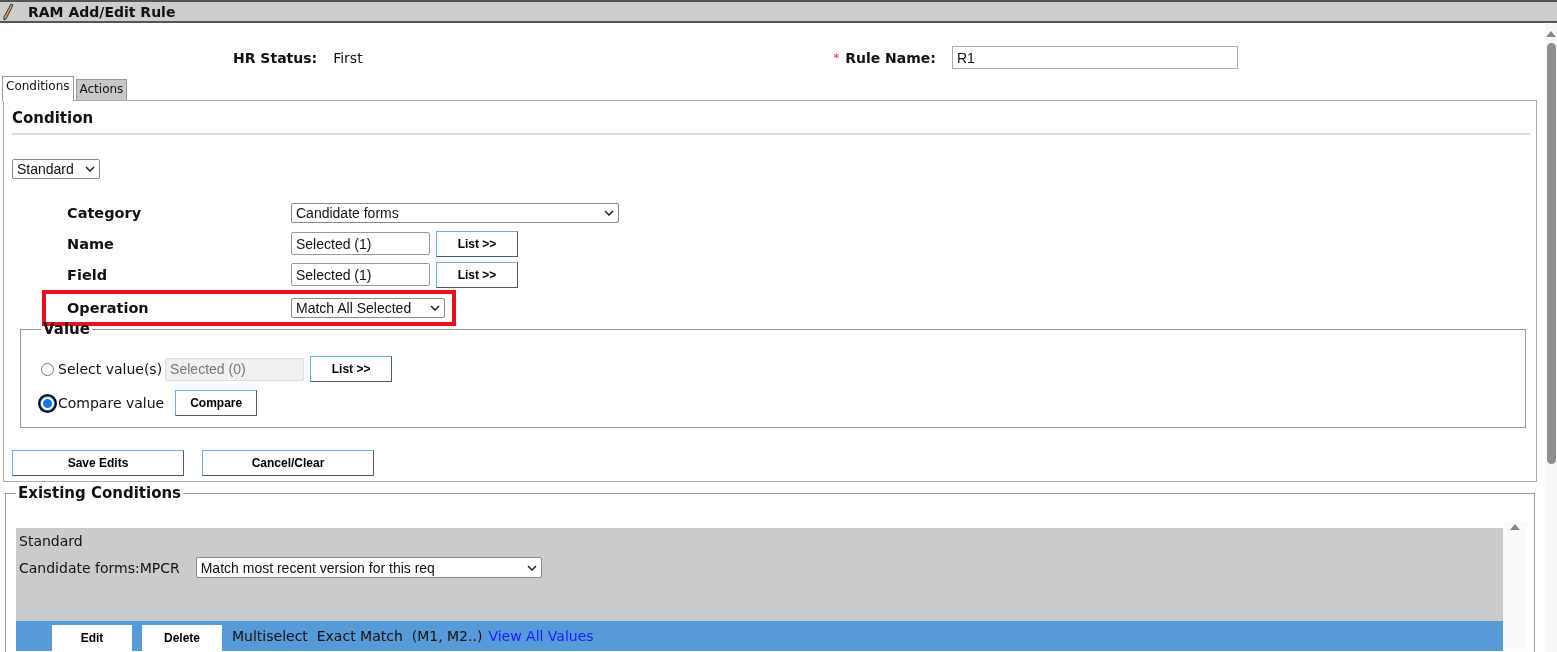 The image size is (1557, 652). Describe the element at coordinates (110, 369) in the screenshot. I see `option-label: Select value(s)` at that location.